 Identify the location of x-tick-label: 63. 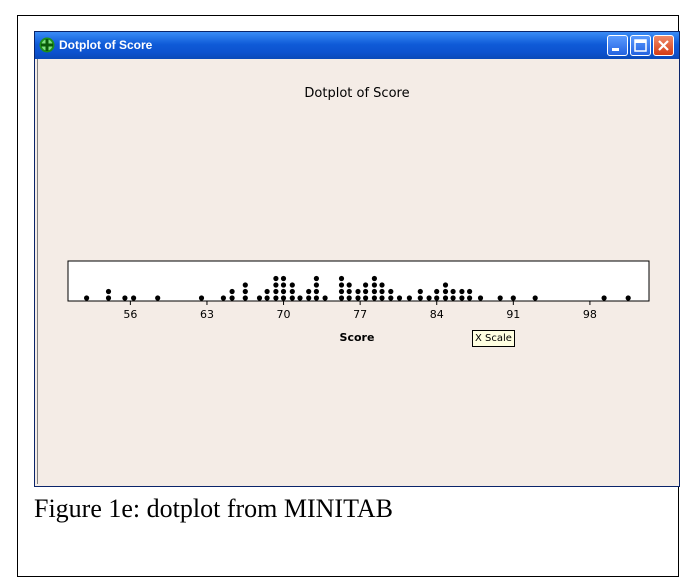
(207, 314).